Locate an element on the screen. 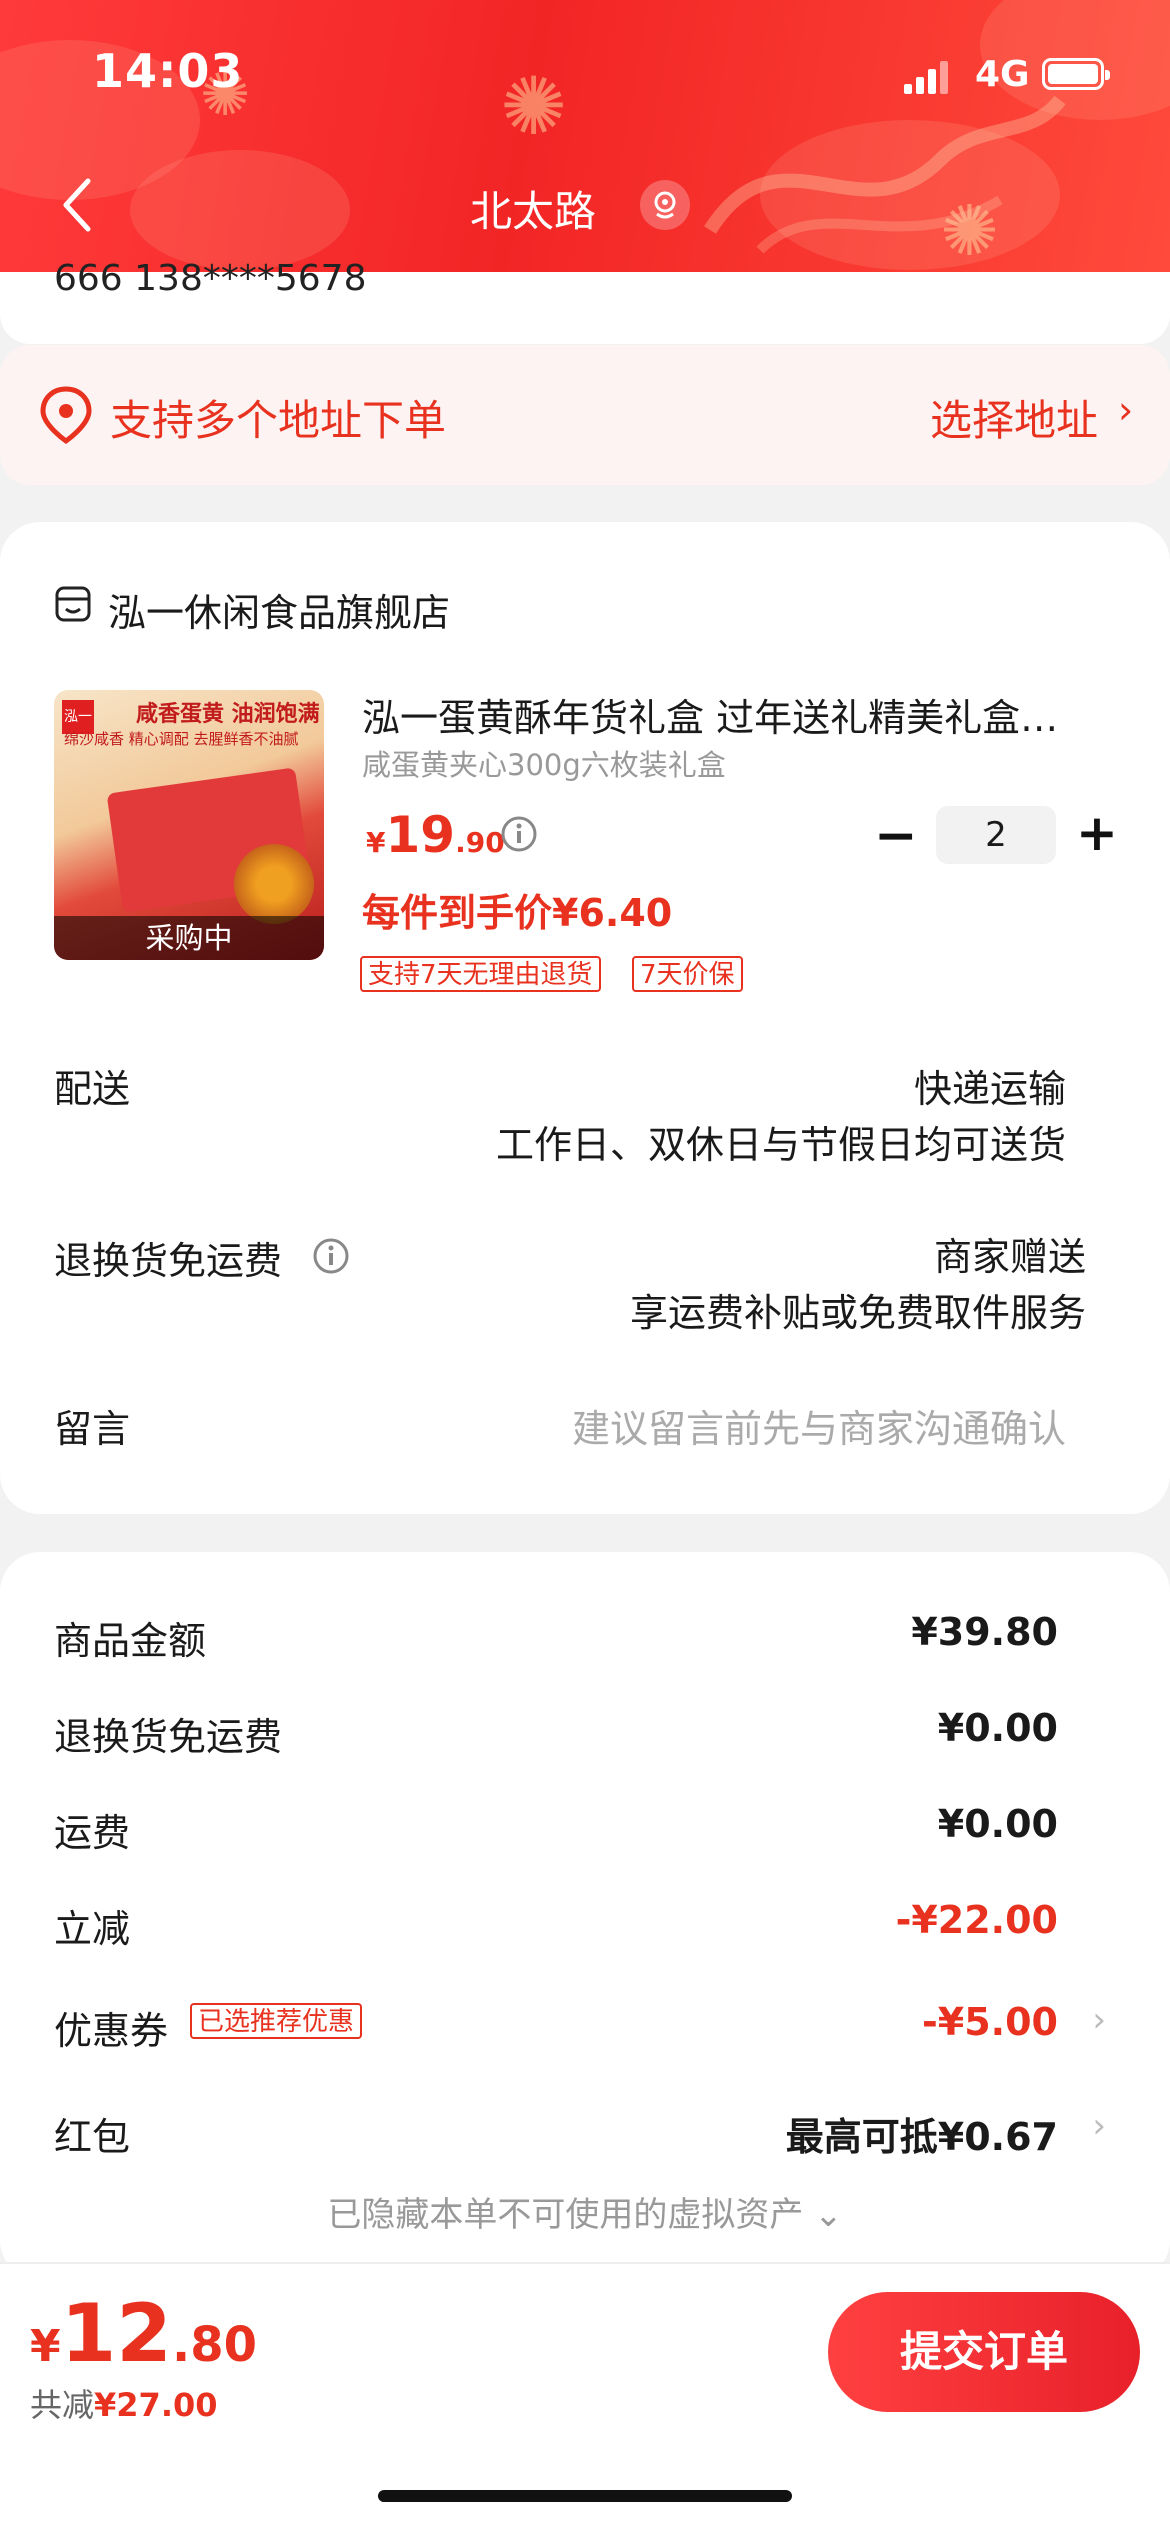 Image resolution: width=1170 pixels, height=2534 pixels. discount-label: 立减 is located at coordinates (92, 1929).